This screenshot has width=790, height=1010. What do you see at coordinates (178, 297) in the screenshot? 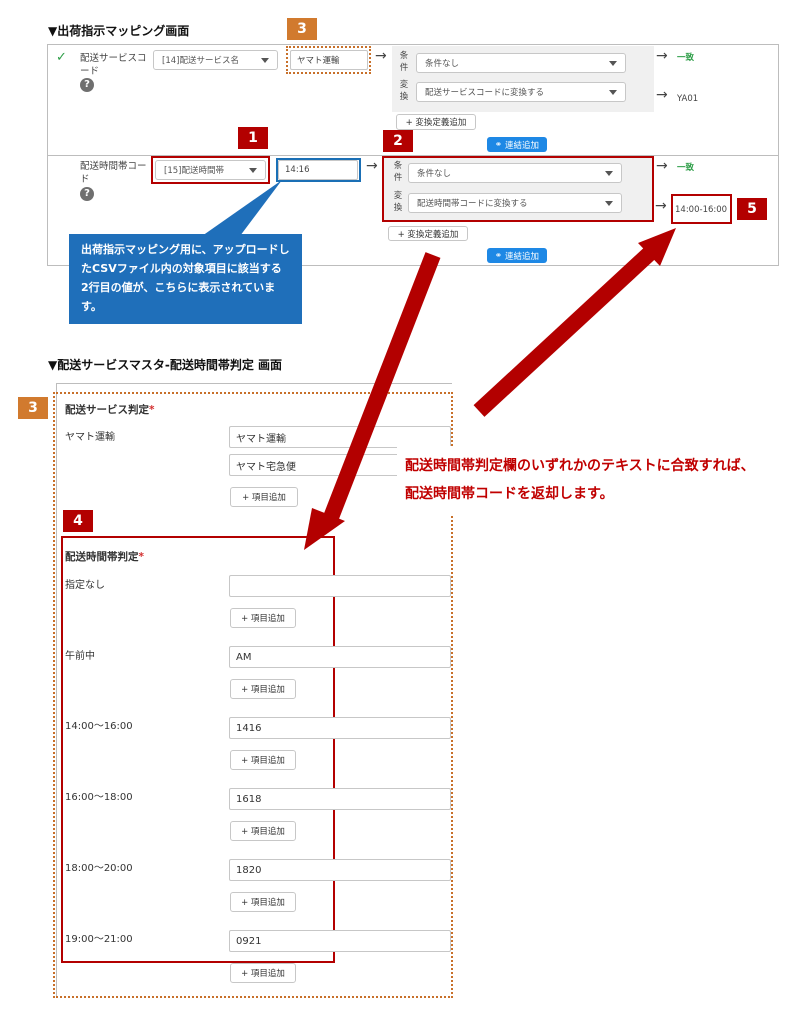
I see `callout-line-3: 2行目の値が、こちらに表示されています。` at bounding box center [178, 297].